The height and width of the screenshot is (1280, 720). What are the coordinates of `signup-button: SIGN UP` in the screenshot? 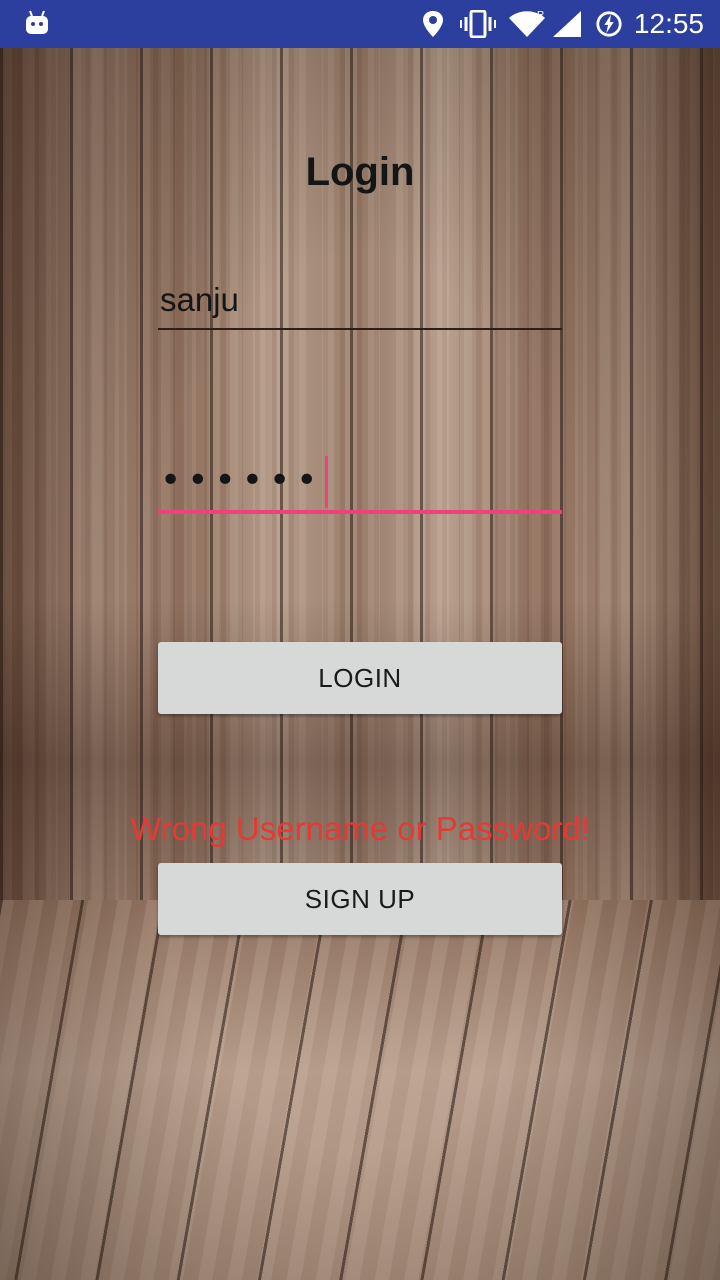 It's located at (360, 899).